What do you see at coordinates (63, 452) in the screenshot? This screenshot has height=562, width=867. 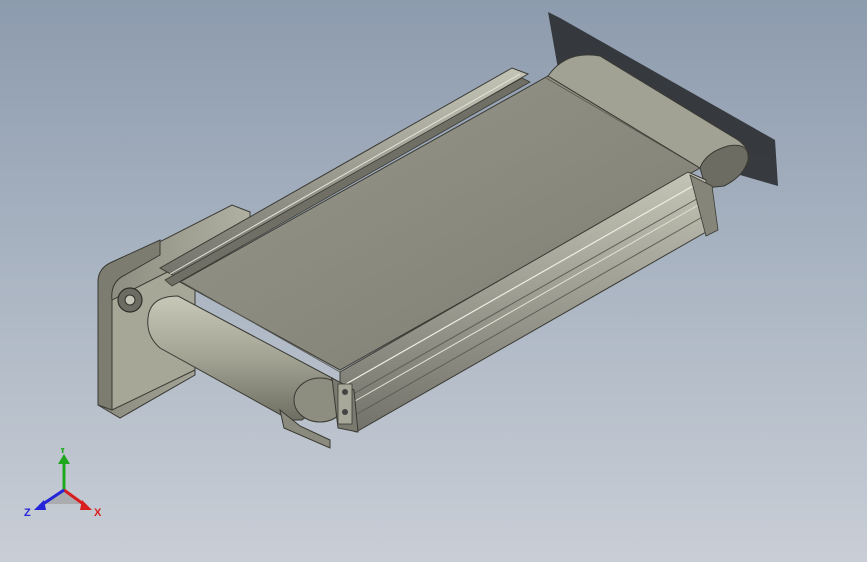 I see `y-axis-label: Y` at bounding box center [63, 452].